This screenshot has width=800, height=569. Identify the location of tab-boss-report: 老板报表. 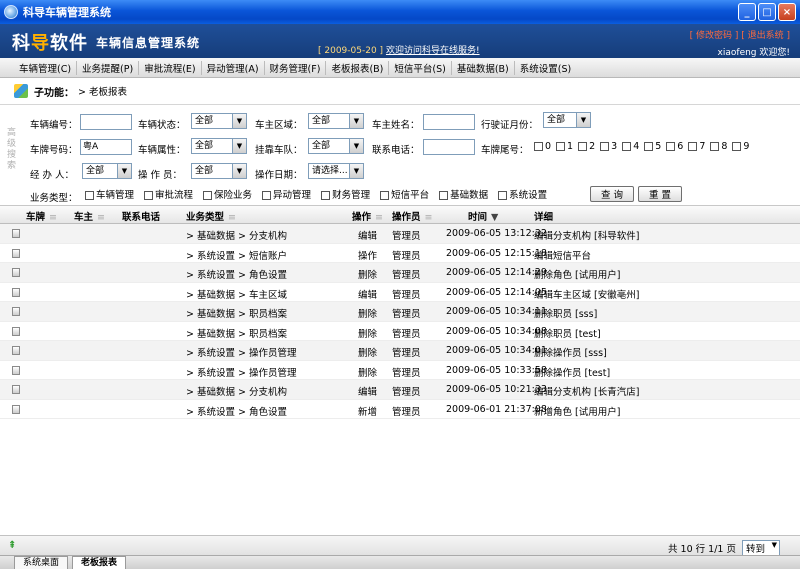
(99, 562).